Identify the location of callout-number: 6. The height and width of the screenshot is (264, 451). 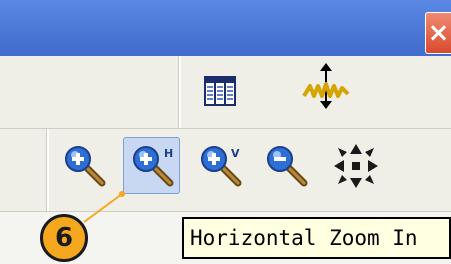
(64, 238).